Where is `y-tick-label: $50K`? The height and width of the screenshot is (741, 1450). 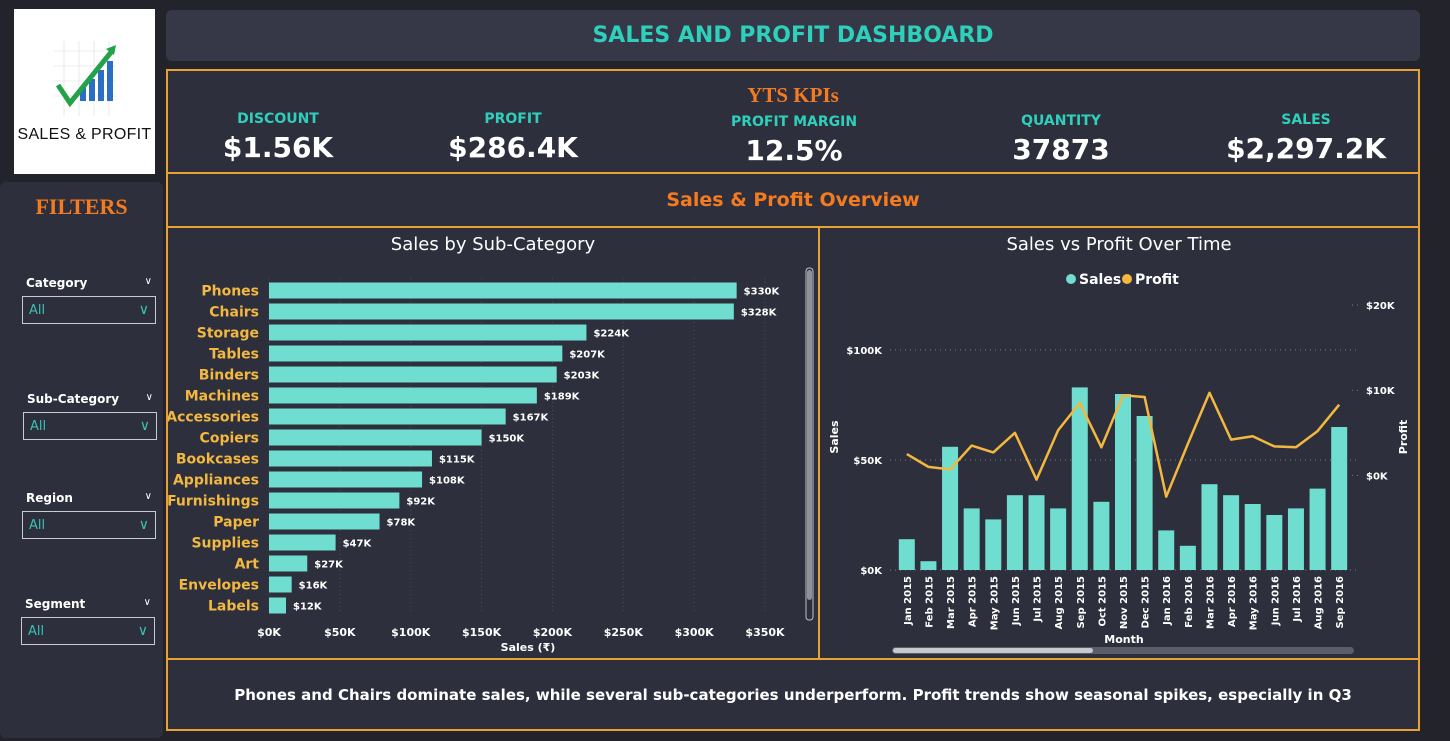
y-tick-label: $50K is located at coordinates (868, 461).